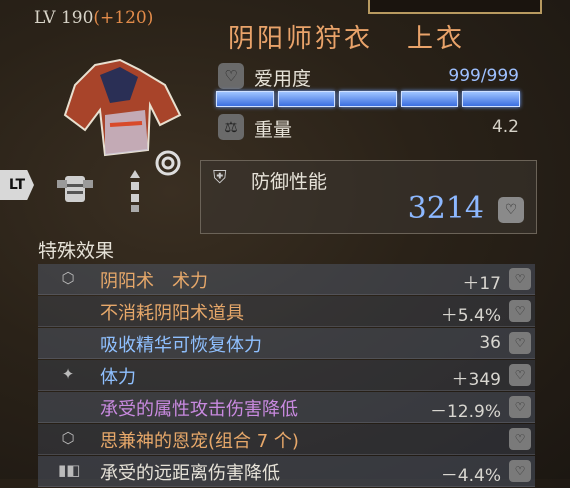 This screenshot has height=488, width=570. What do you see at coordinates (168, 163) in the screenshot?
I see `swirl-icon` at bounding box center [168, 163].